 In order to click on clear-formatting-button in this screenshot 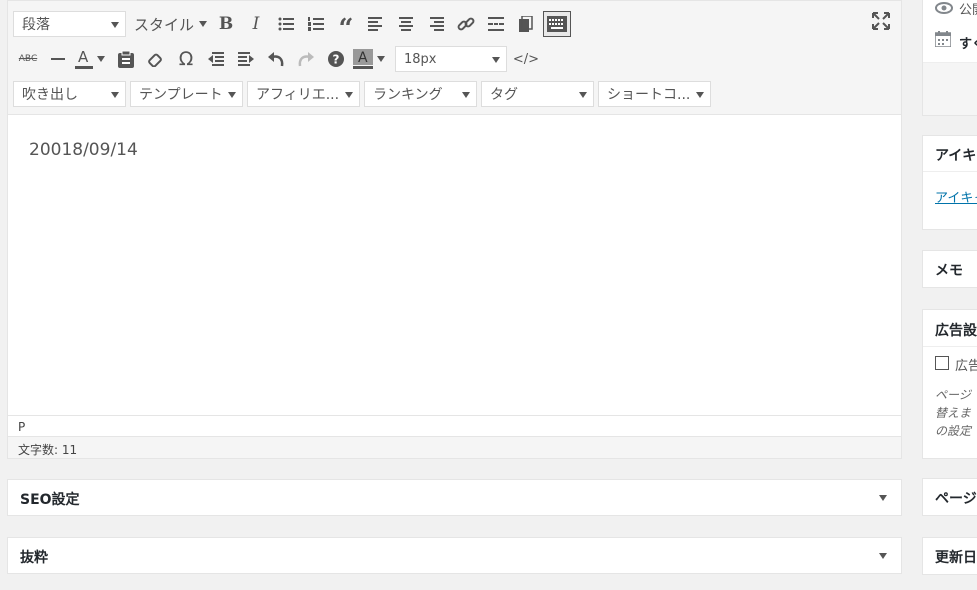, I will do `click(156, 59)`.